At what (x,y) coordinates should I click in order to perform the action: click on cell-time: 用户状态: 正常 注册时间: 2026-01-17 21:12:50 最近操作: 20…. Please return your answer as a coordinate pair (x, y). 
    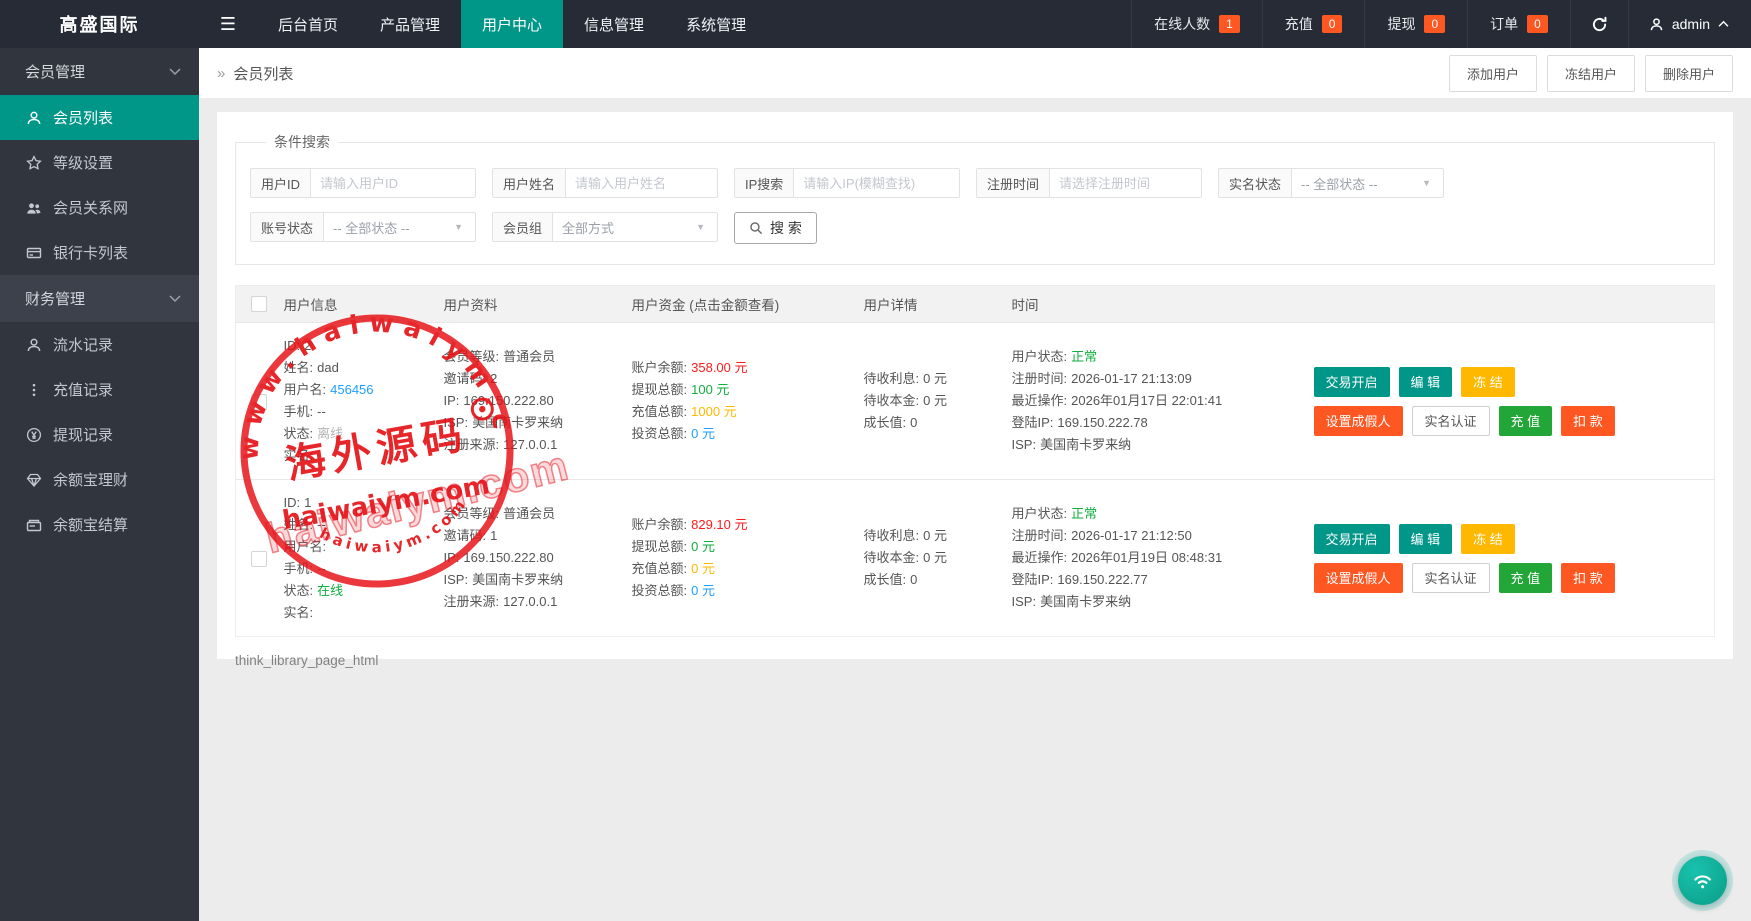
    Looking at the image, I should click on (1162, 558).